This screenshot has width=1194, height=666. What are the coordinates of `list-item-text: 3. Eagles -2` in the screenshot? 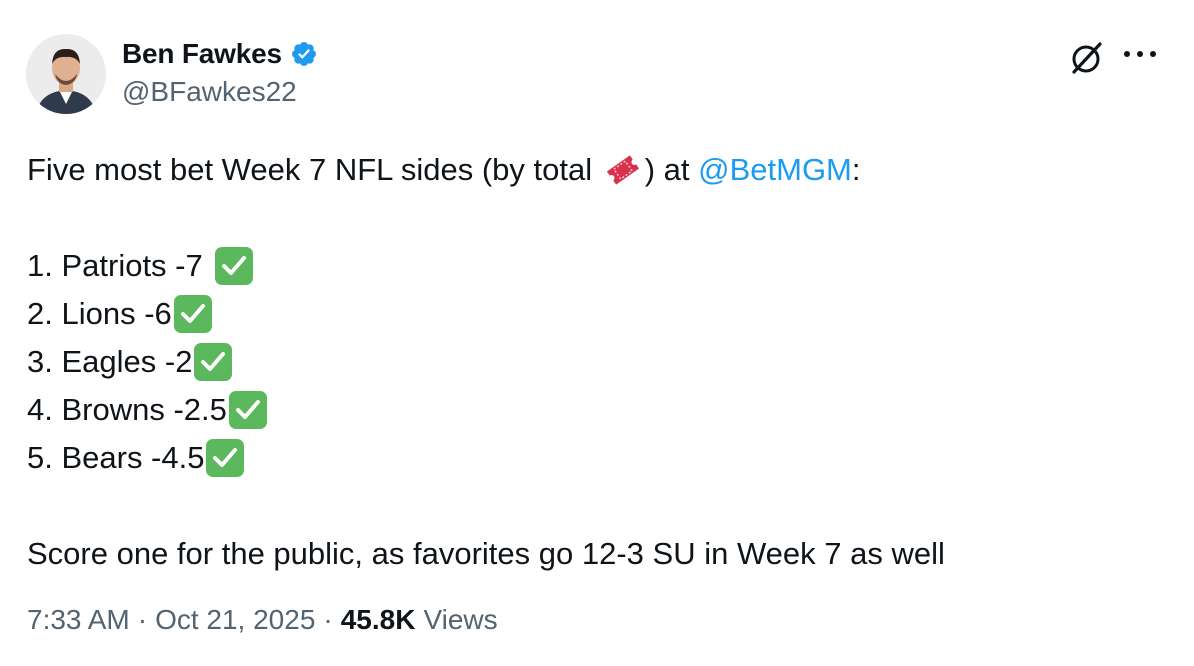 It's located at (110, 361).